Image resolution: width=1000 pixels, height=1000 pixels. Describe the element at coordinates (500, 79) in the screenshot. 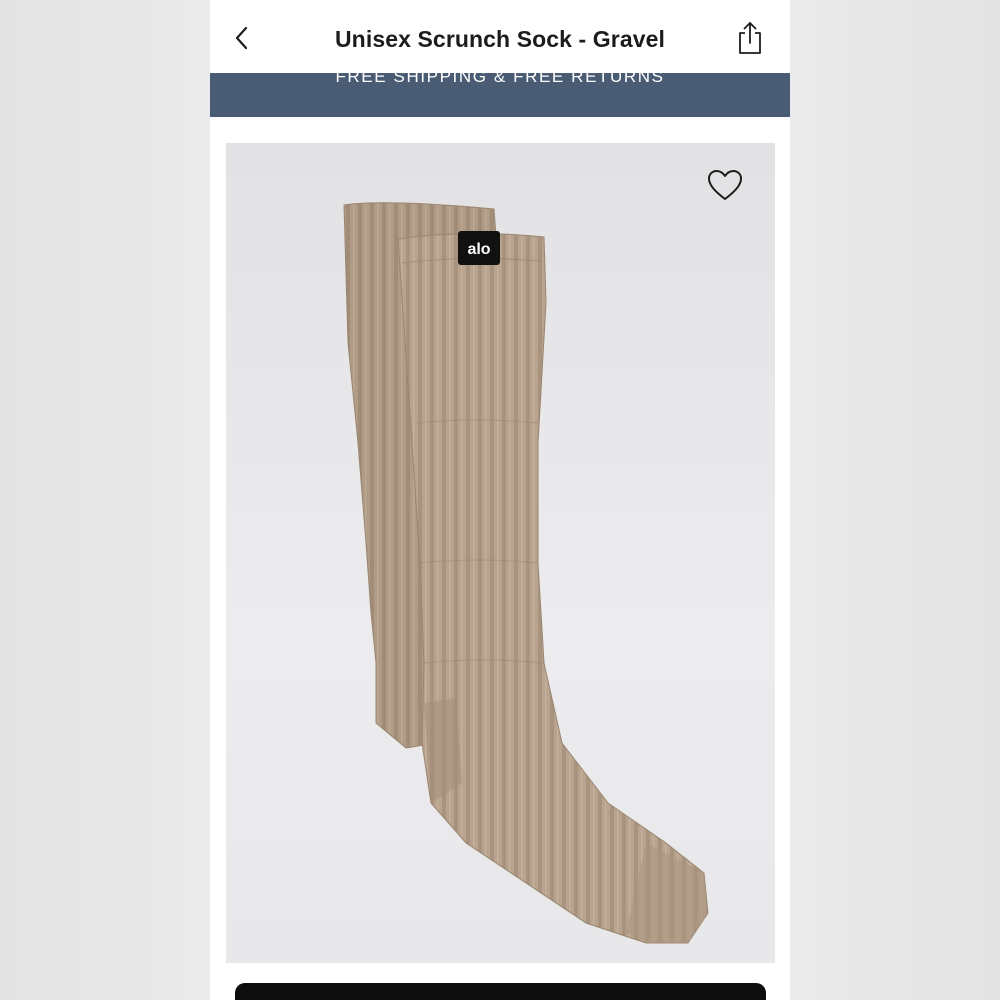

I see `promo-banner-text: FREE SHIPPING & FREE RETURNS` at that location.